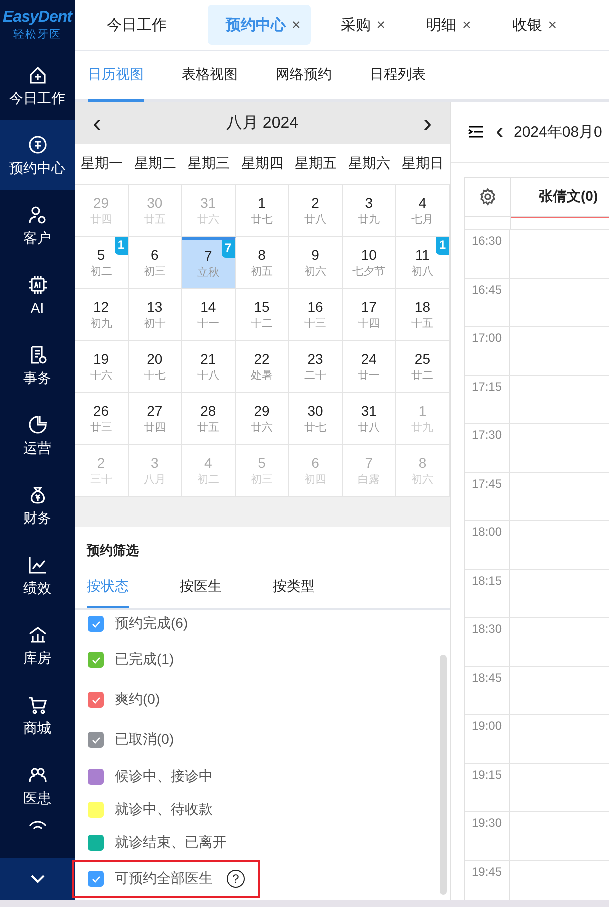 This screenshot has height=907, width=609. I want to click on sidebar-item: AI, so click(37, 295).